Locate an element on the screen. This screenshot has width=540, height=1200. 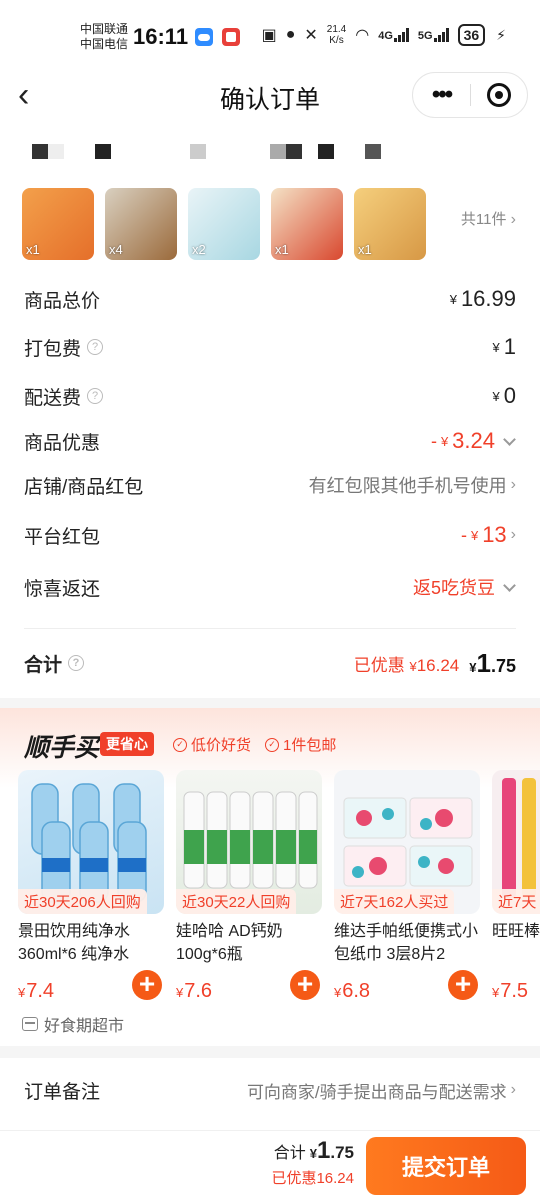
goods-total-row: 商品总价 ¥16.99 is located at coordinates (270, 299).